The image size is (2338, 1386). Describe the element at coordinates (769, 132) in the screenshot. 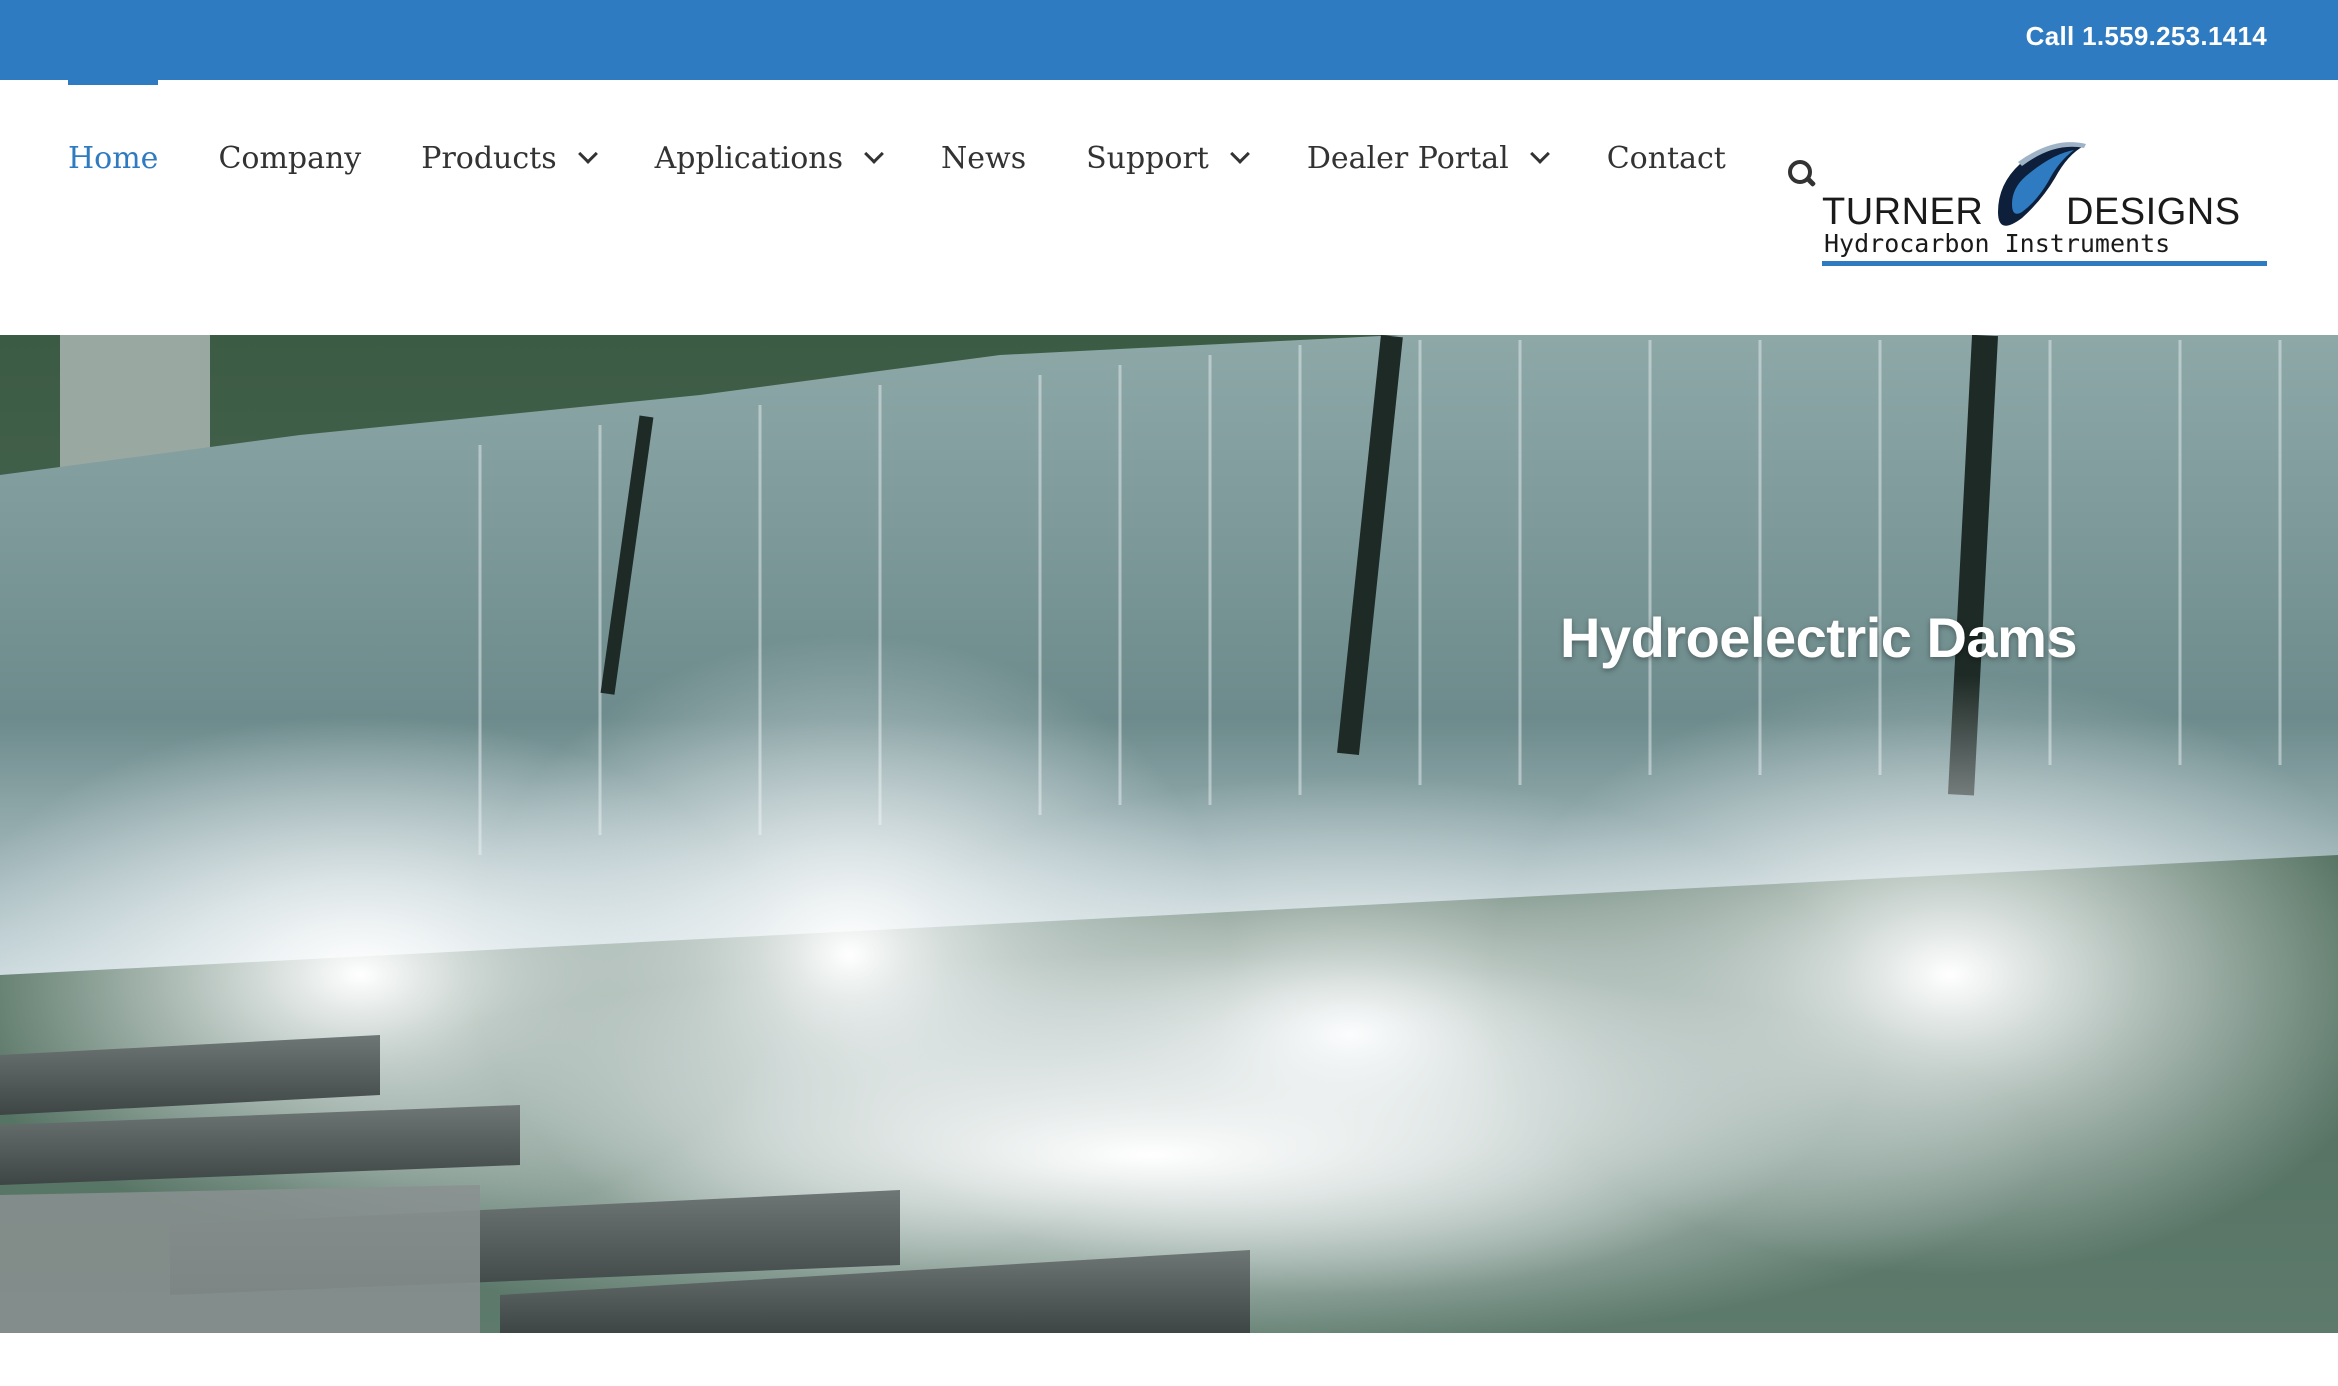

I see `nav-item-applications: Applications` at that location.